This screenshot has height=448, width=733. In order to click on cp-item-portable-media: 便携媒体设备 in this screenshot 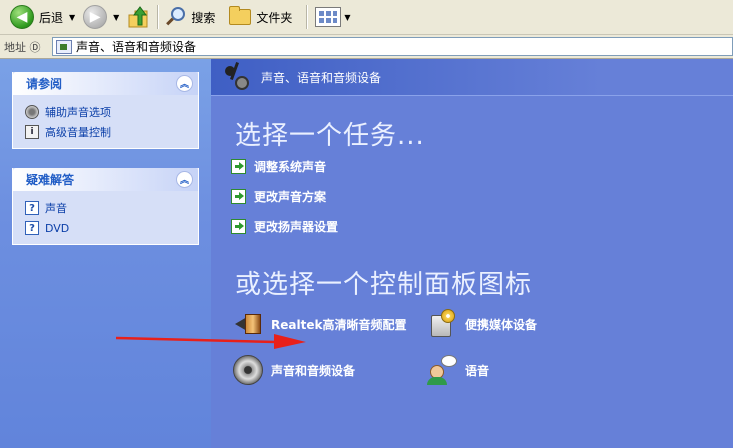, I will do `click(482, 324)`.